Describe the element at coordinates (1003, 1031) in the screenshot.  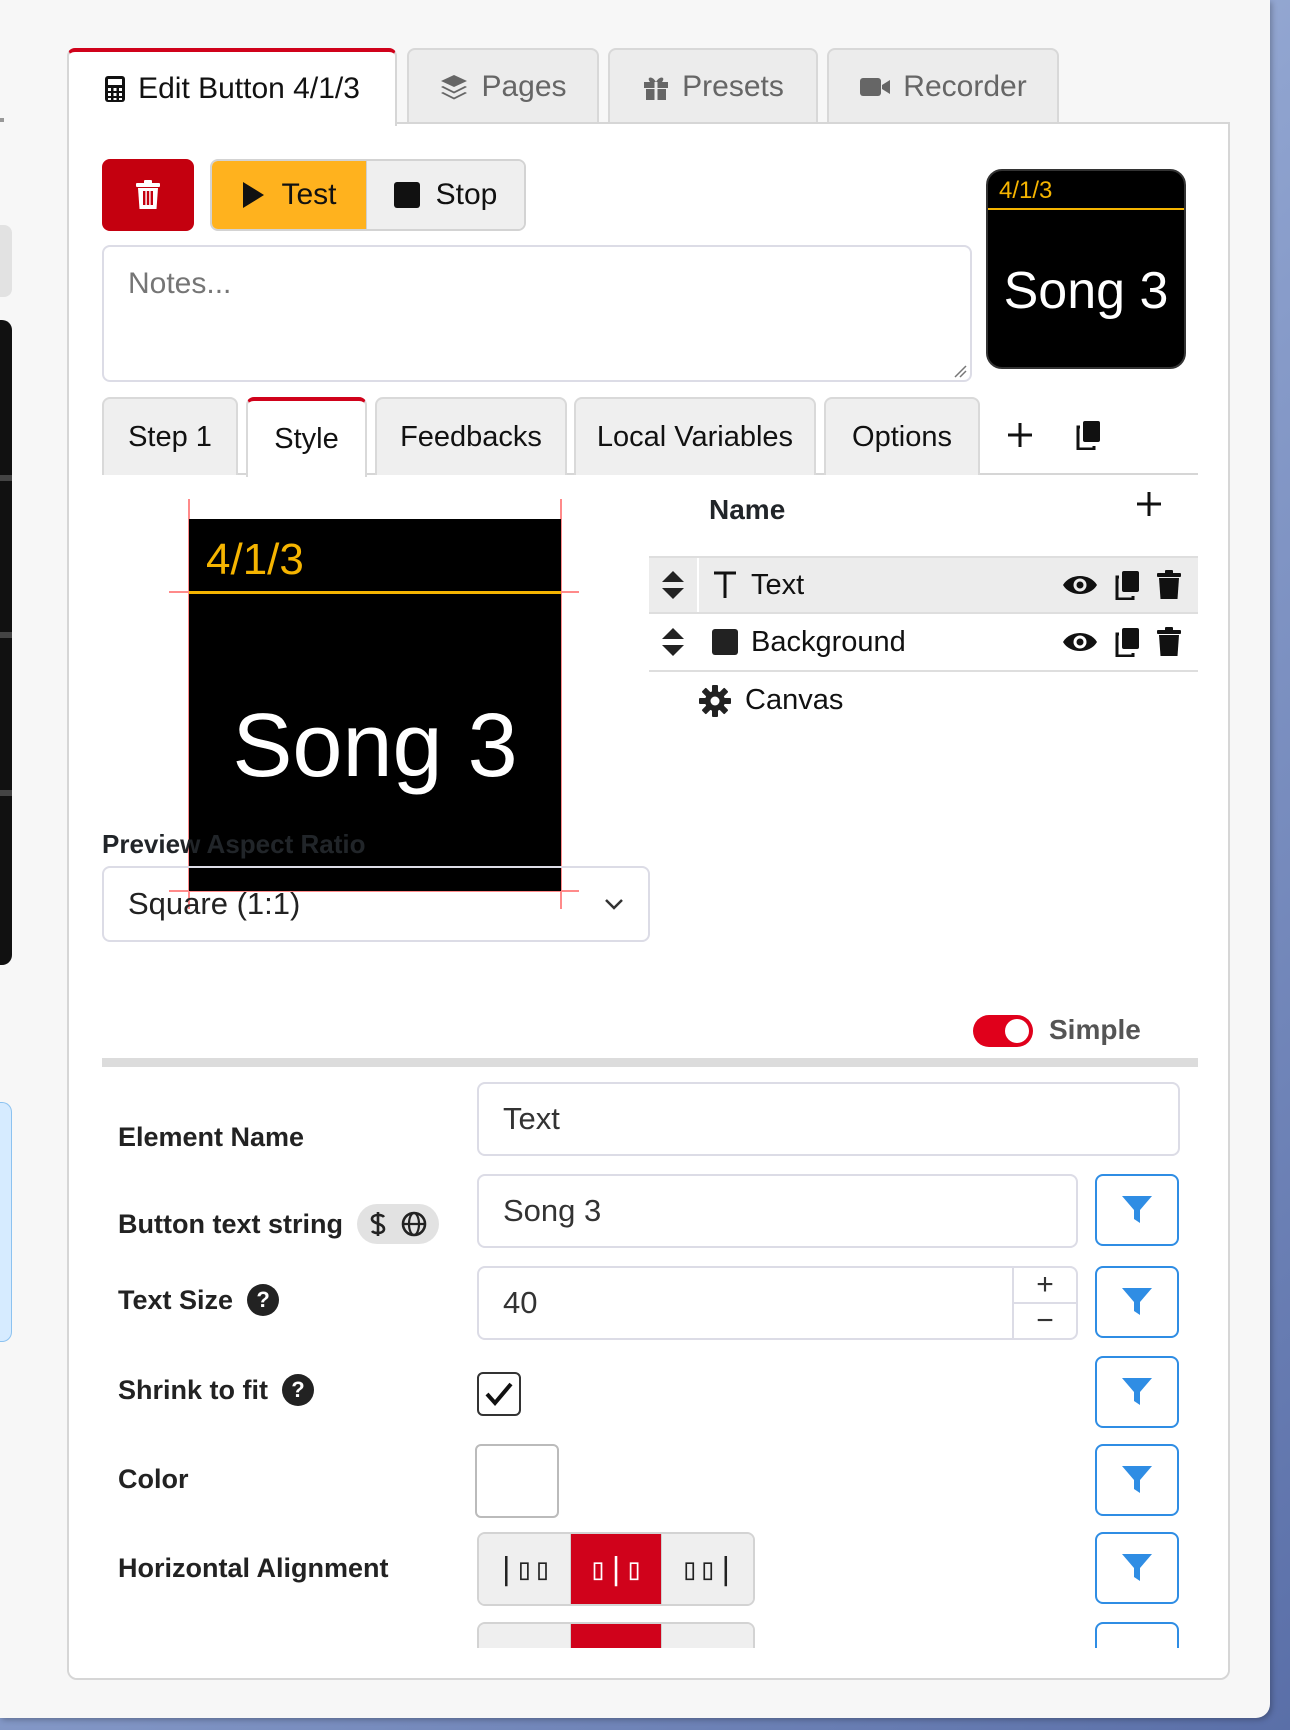
I see `simple-mode-toggle` at that location.